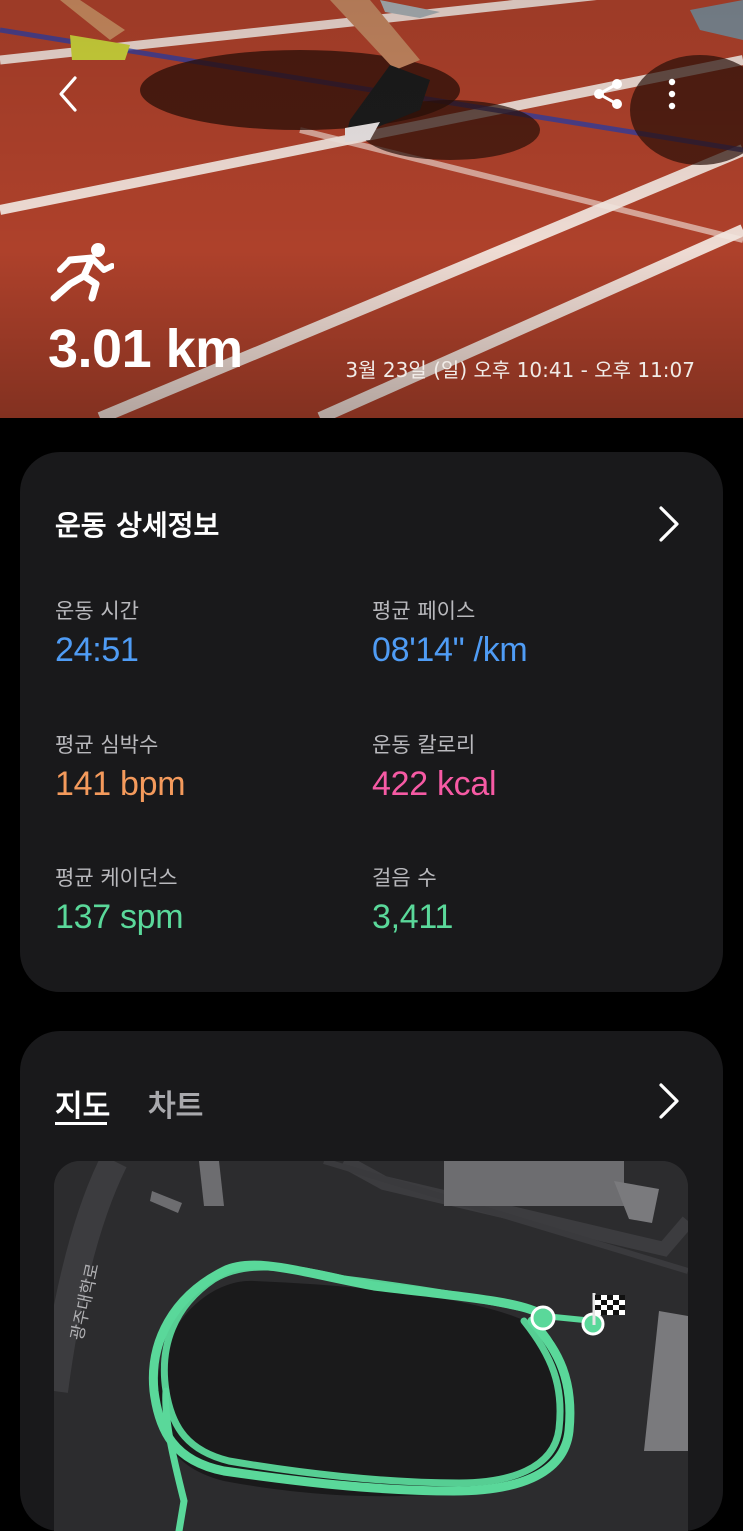  I want to click on running-icon, so click(82, 272).